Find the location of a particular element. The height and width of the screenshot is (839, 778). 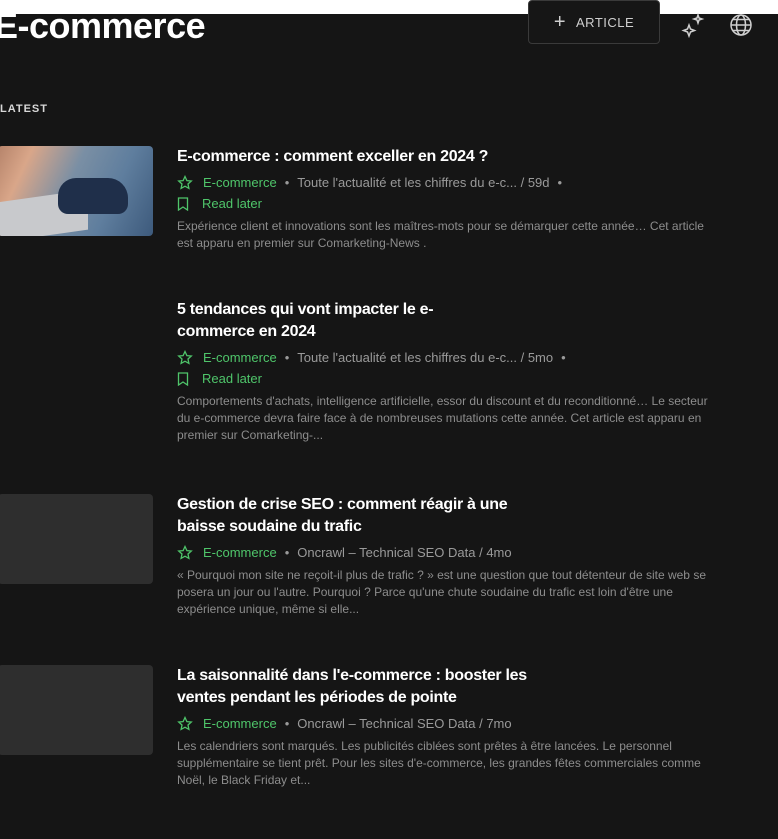

sparkle-button is located at coordinates (693, 25).